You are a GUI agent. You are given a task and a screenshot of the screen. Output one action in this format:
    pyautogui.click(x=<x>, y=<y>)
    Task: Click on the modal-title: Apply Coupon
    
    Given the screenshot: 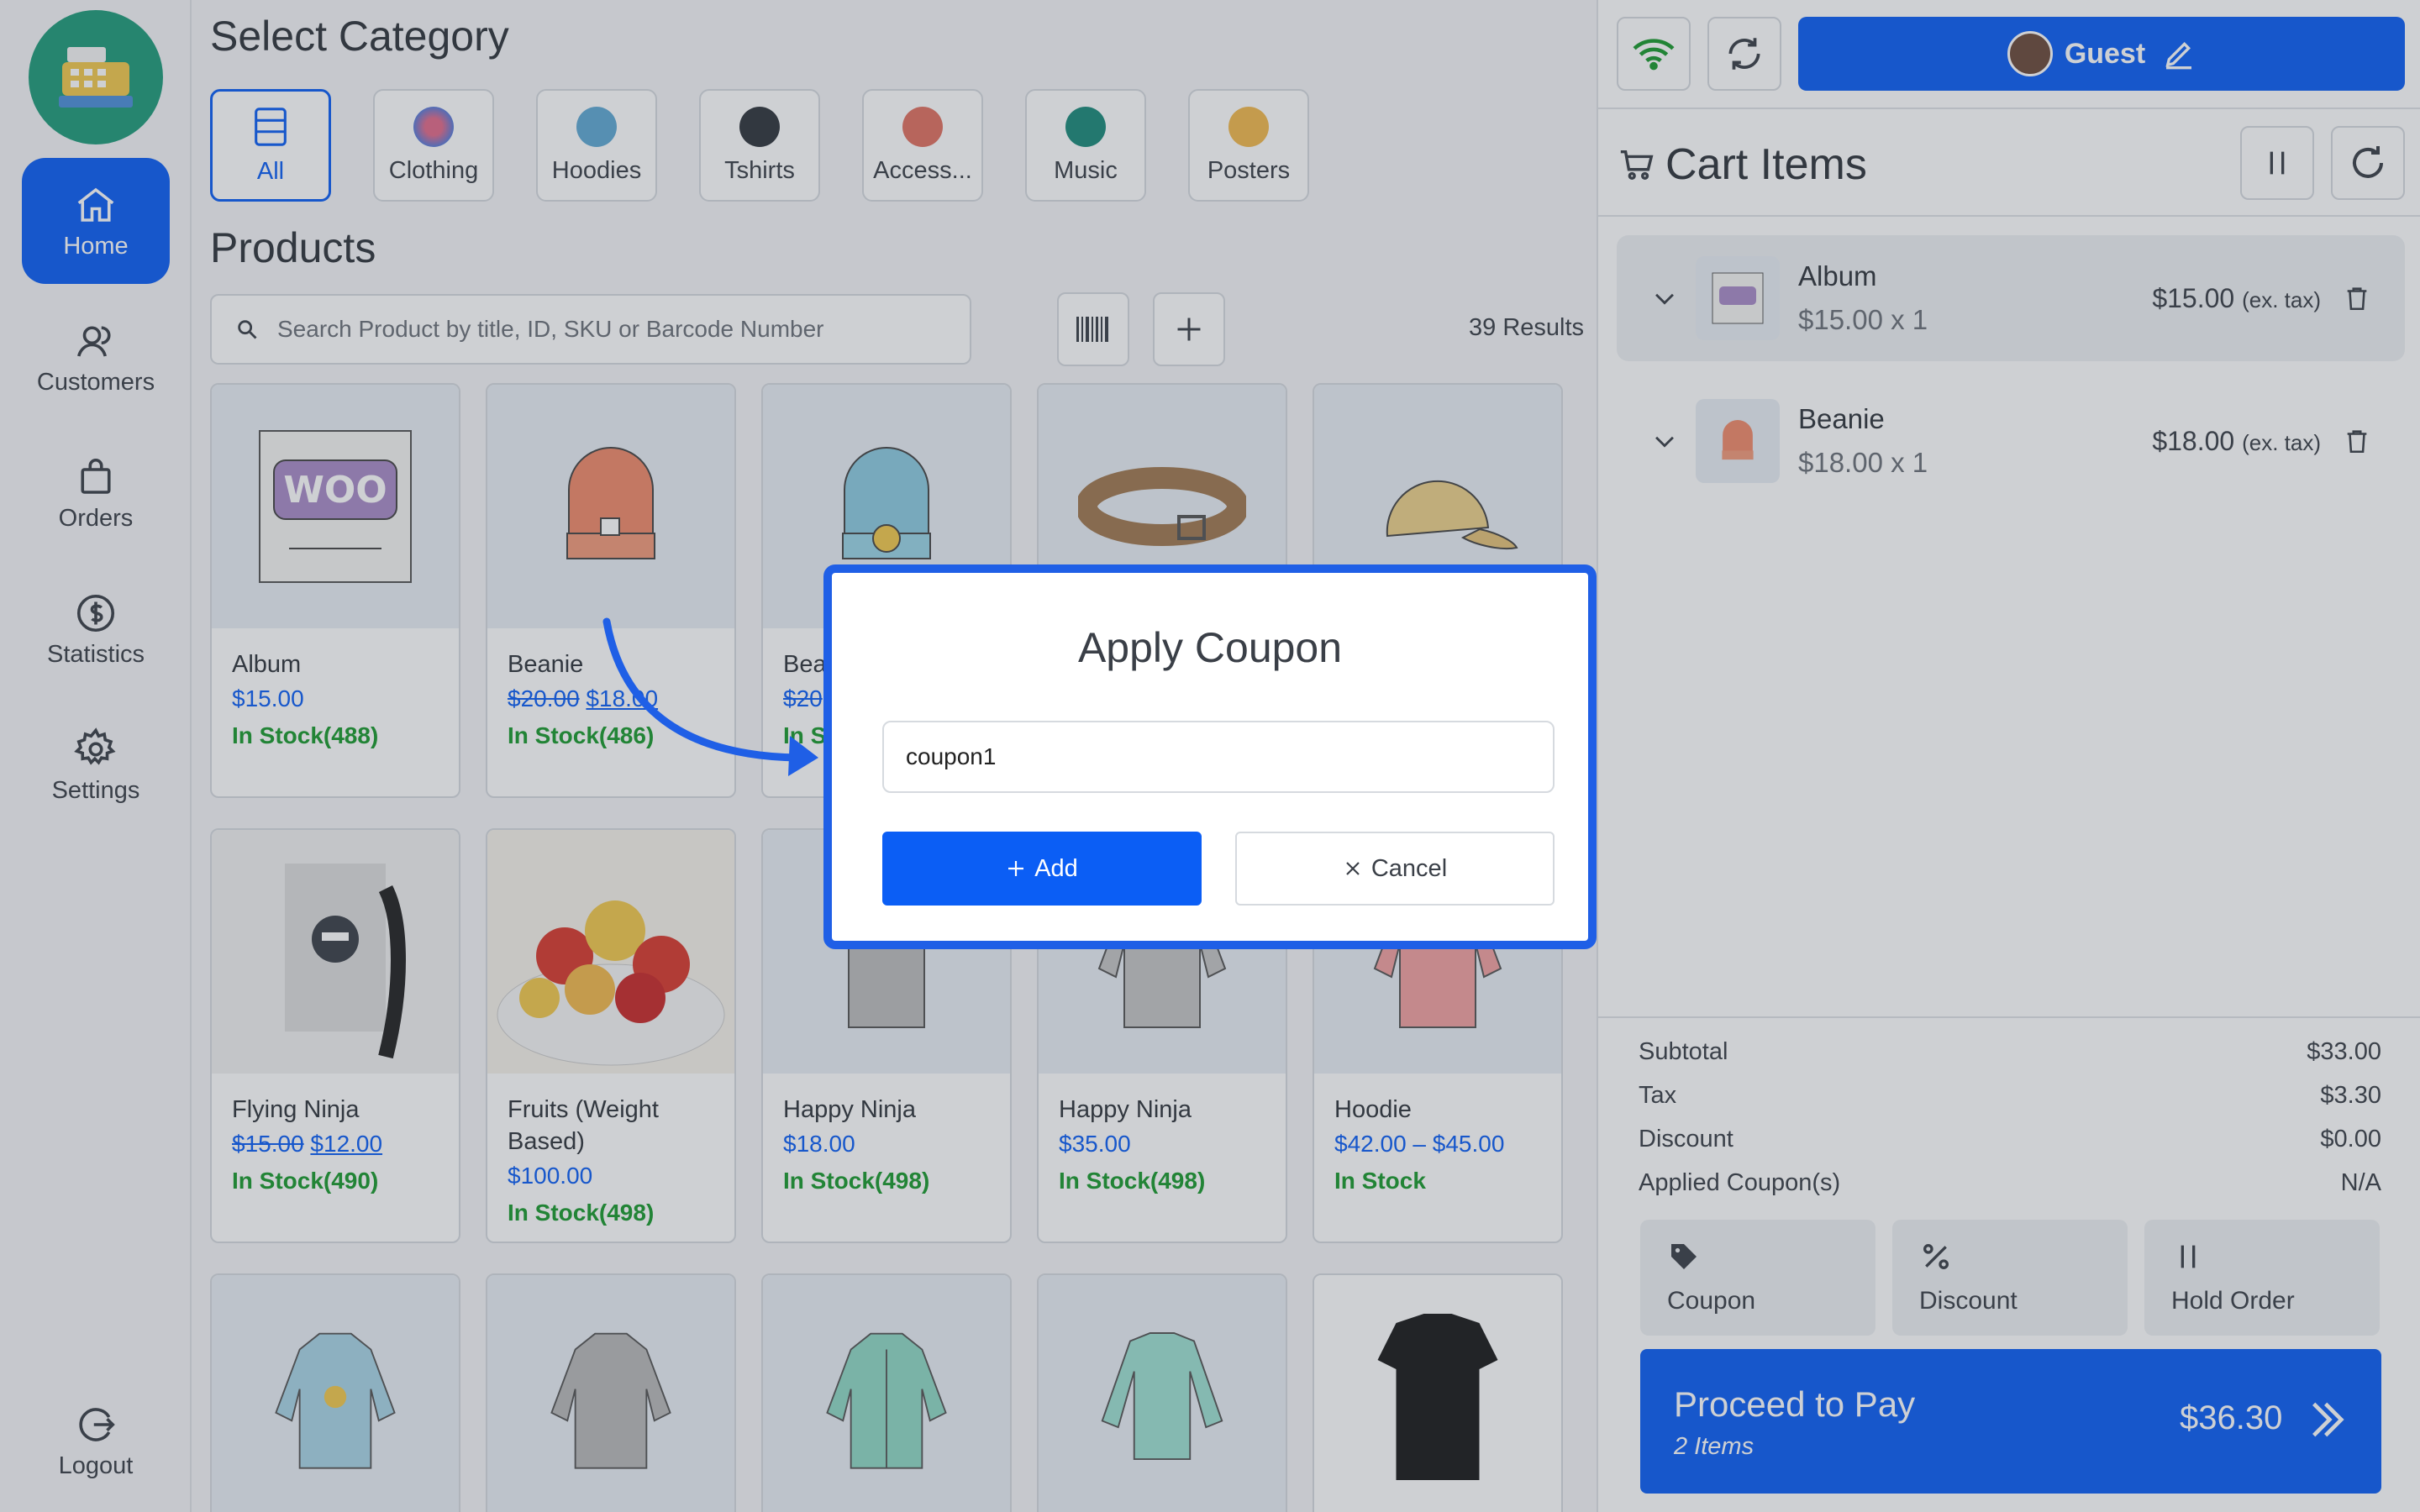 What is the action you would take?
    pyautogui.click(x=1210, y=647)
    